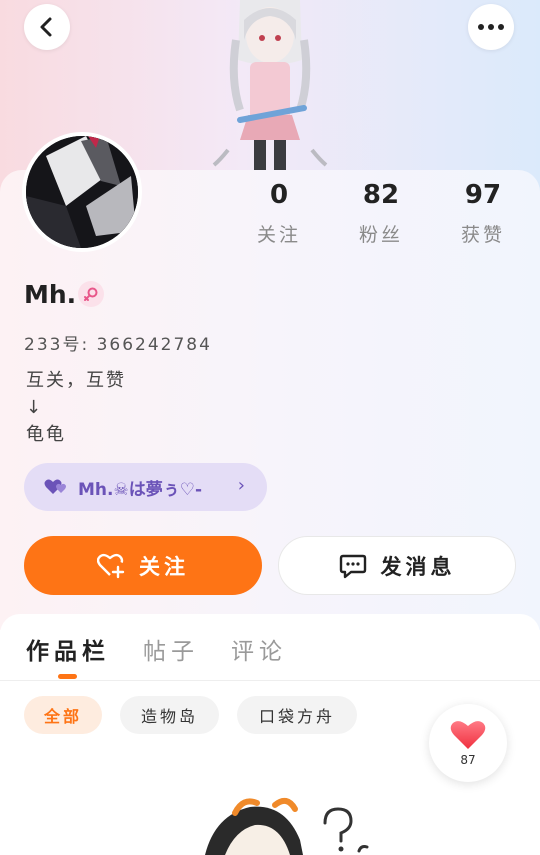 The image size is (540, 855). I want to click on user-id: 233号: 366242784, so click(118, 345).